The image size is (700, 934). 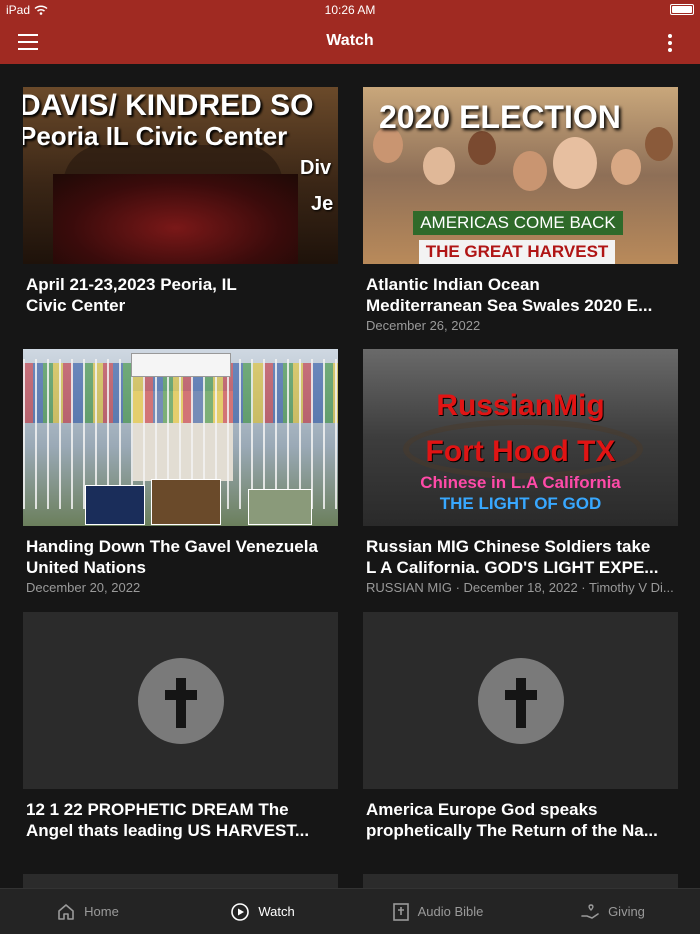 What do you see at coordinates (276, 911) in the screenshot?
I see `tab-label: Watch` at bounding box center [276, 911].